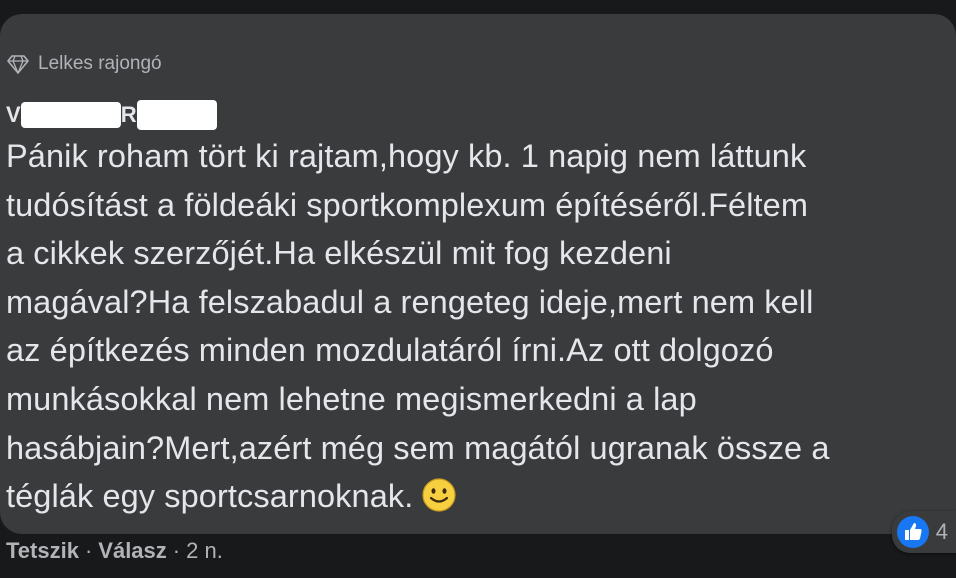  I want to click on reaction-summary: 4, so click(923, 532).